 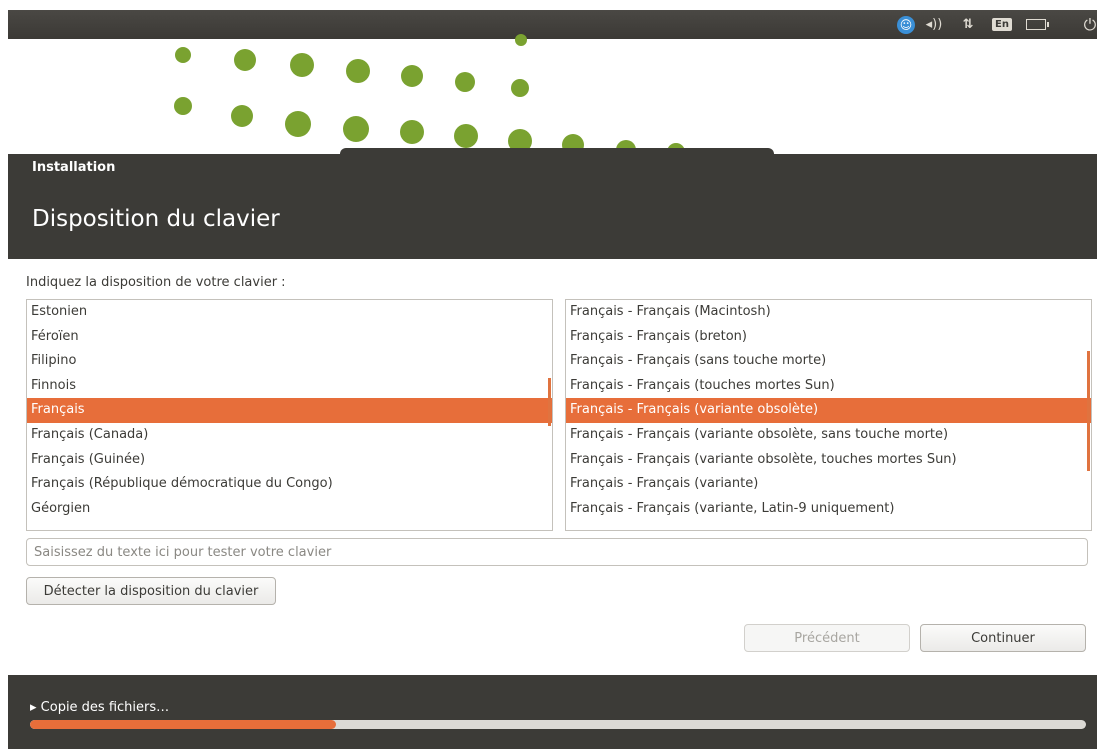 What do you see at coordinates (552, 24) in the screenshot?
I see `top-panel: ☺ ◂)) ⇅ En ⏻` at bounding box center [552, 24].